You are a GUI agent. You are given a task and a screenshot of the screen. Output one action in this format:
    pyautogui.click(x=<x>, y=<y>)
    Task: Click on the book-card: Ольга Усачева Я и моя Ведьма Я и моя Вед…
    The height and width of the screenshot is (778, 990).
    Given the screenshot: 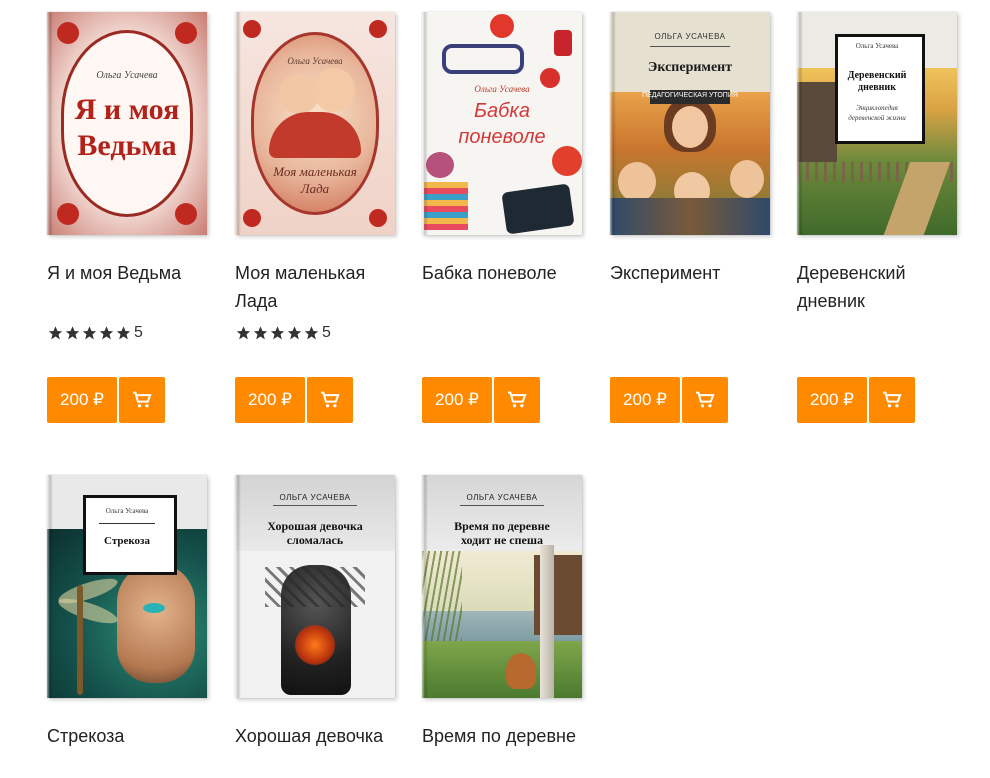 What is the action you would take?
    pyautogui.click(x=132, y=217)
    